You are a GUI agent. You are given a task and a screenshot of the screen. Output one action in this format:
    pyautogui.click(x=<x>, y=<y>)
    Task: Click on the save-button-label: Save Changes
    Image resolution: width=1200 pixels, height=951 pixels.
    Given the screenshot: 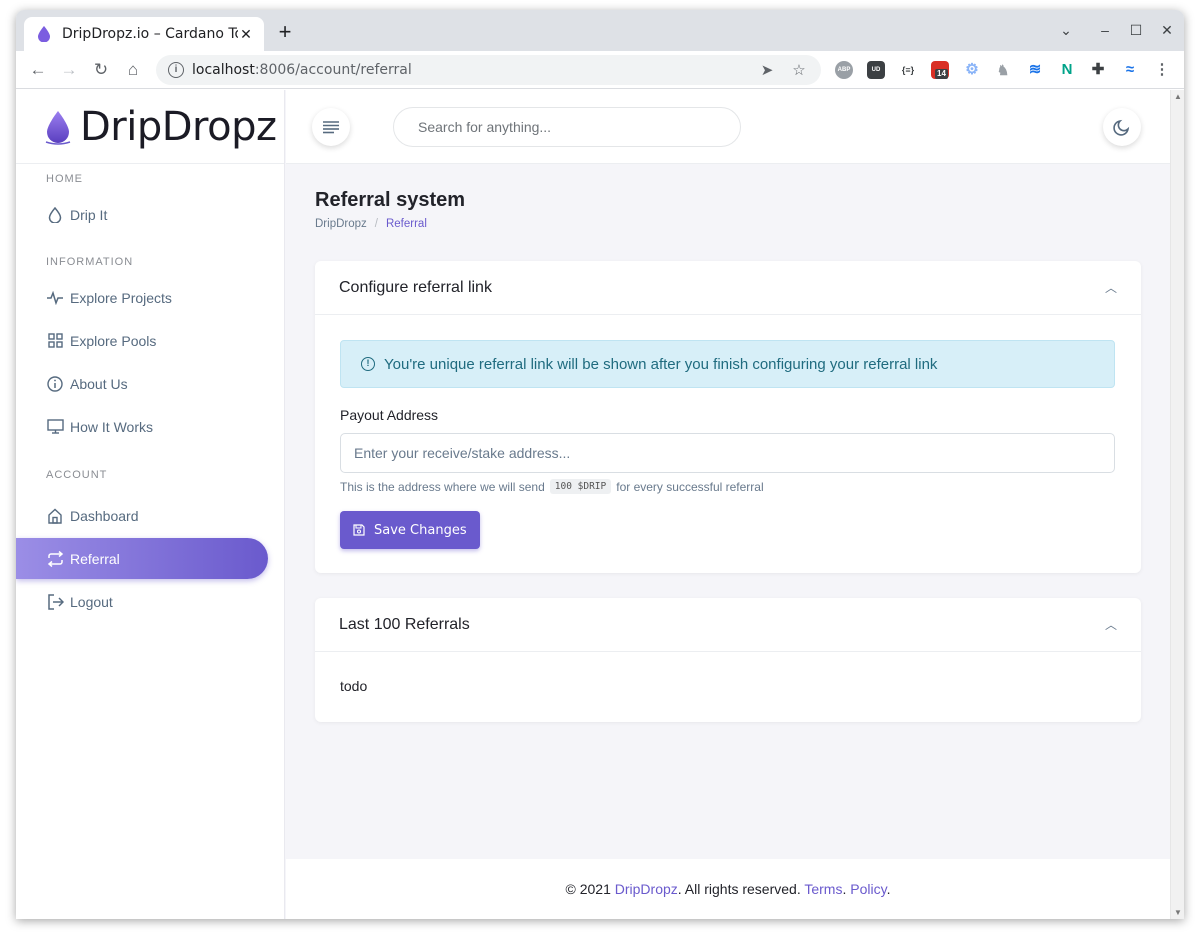 What is the action you would take?
    pyautogui.click(x=420, y=530)
    